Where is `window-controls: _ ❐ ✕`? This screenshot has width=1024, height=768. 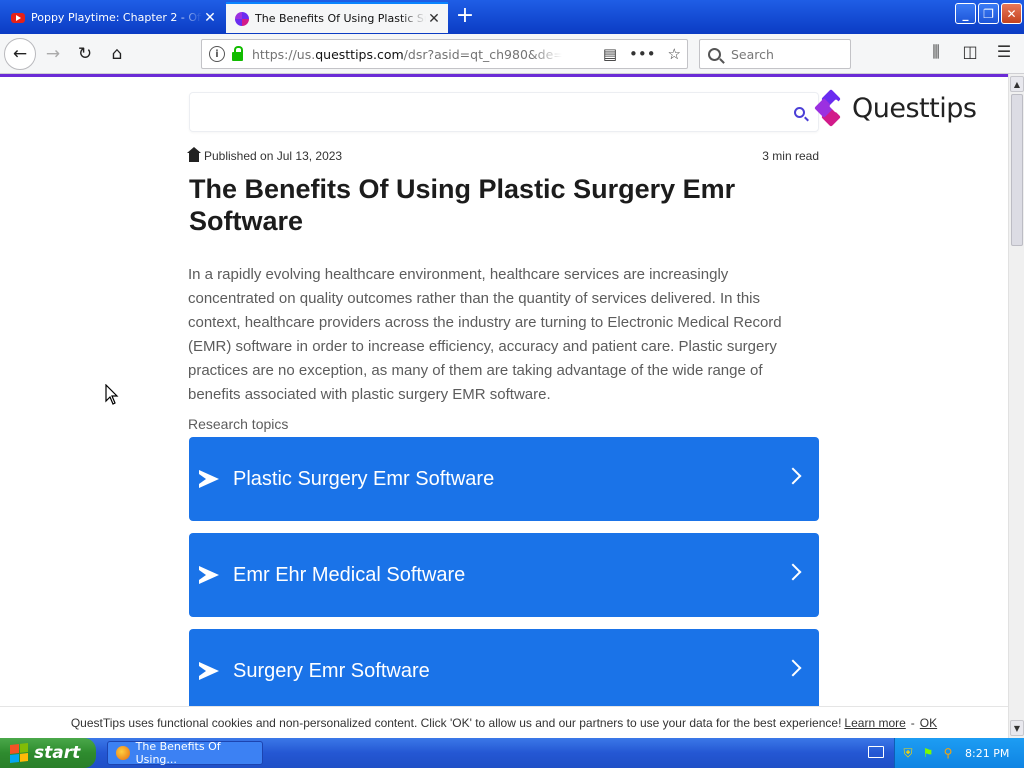 window-controls: _ ❐ ✕ is located at coordinates (988, 13).